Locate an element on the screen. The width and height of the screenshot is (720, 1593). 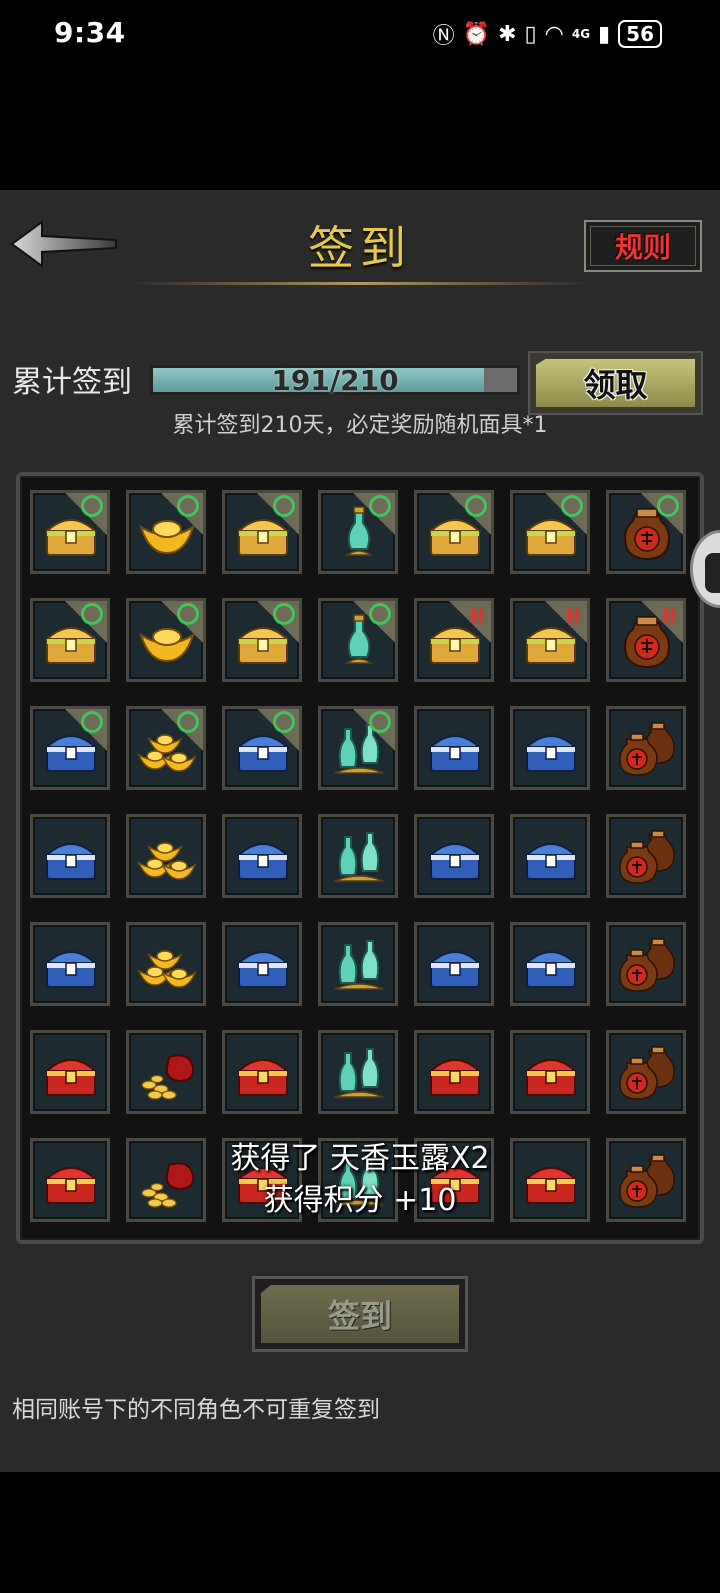
title-divider is located at coordinates (360, 283).